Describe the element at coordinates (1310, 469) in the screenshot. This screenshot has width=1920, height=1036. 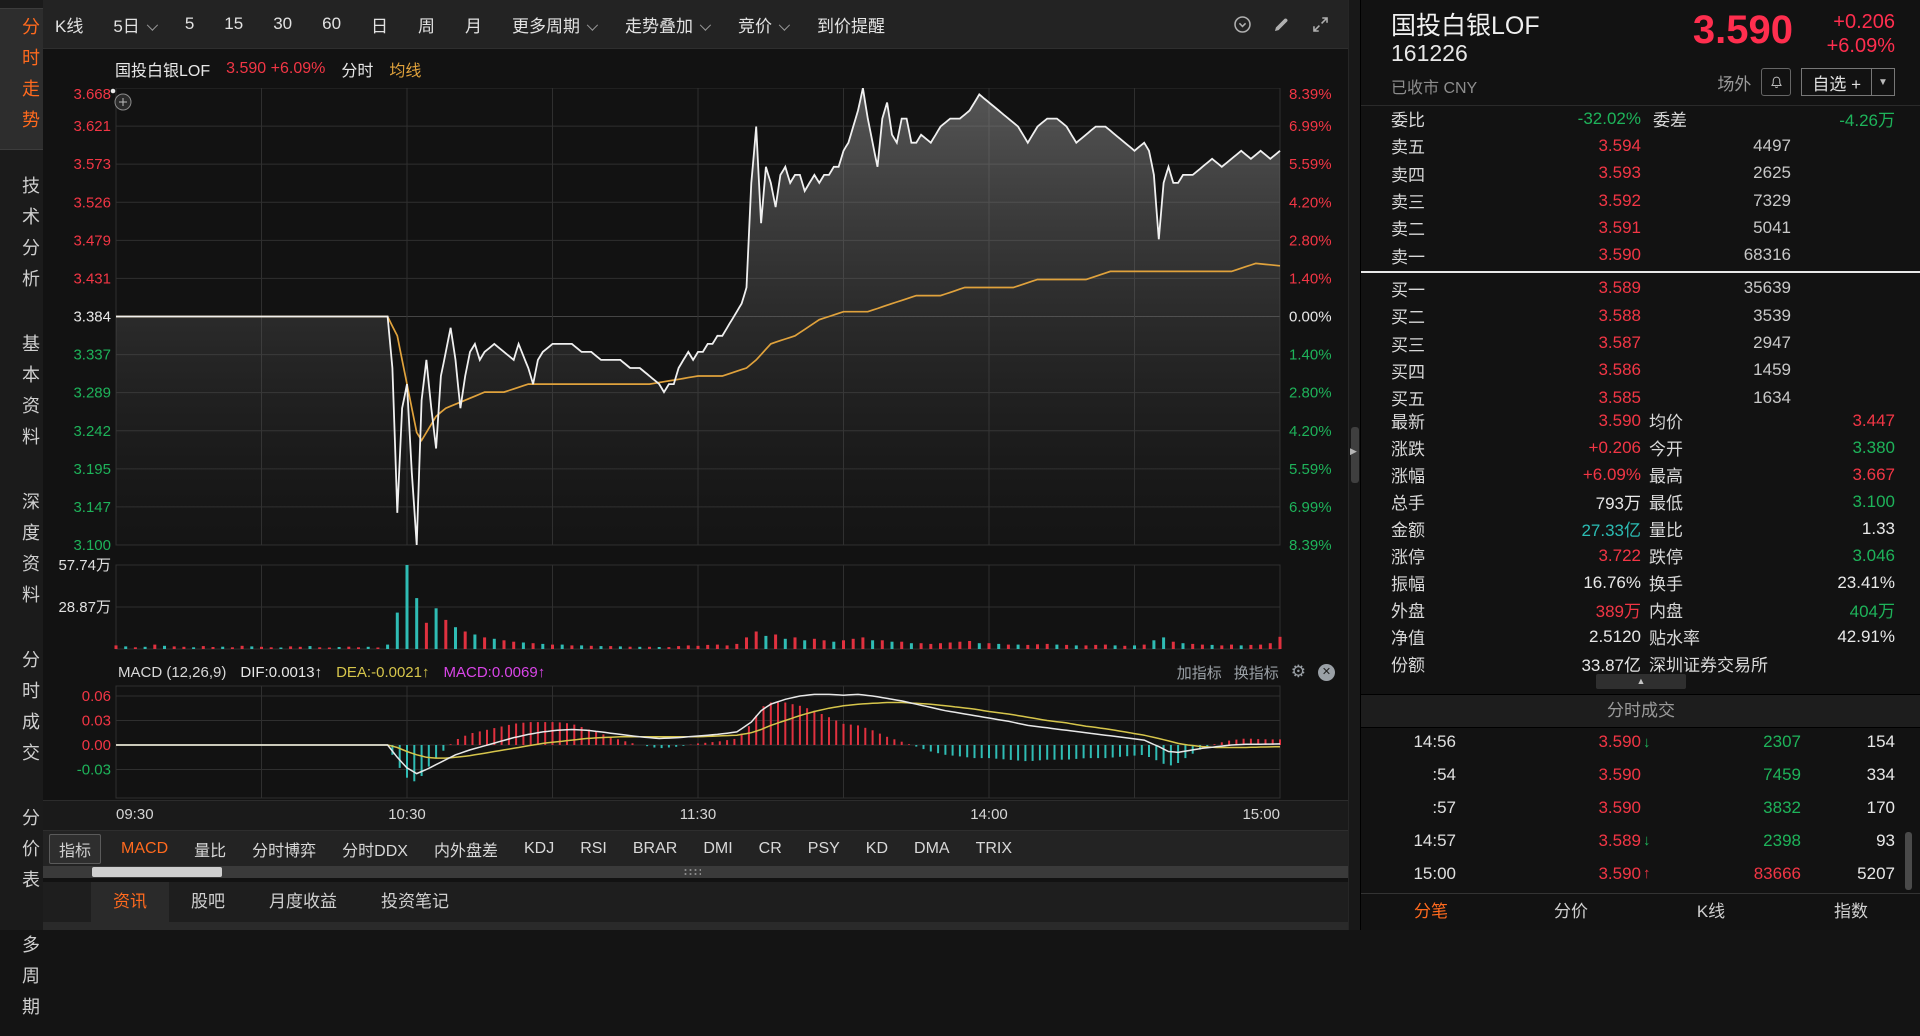
I see `pct-axis-label: 5.59%` at that location.